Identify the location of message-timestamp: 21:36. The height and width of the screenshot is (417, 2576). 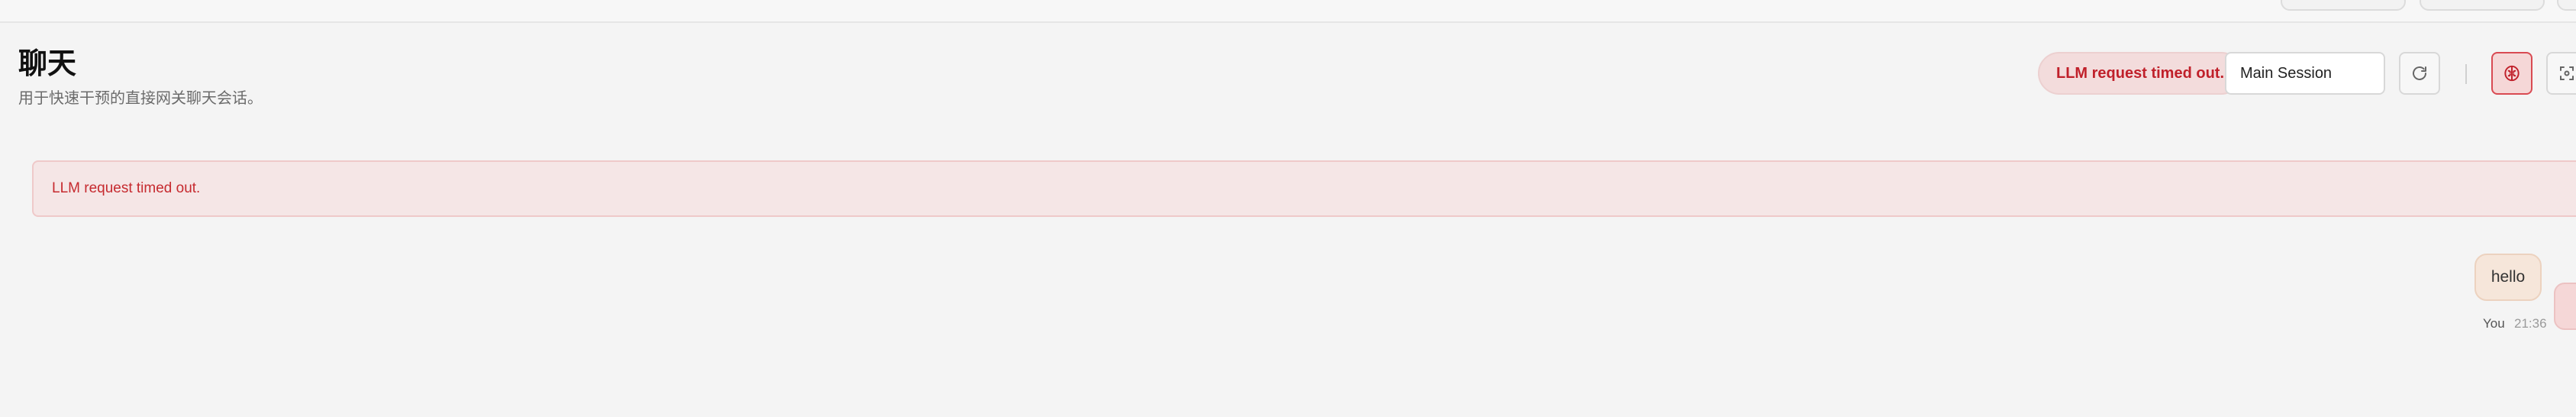
(2530, 323).